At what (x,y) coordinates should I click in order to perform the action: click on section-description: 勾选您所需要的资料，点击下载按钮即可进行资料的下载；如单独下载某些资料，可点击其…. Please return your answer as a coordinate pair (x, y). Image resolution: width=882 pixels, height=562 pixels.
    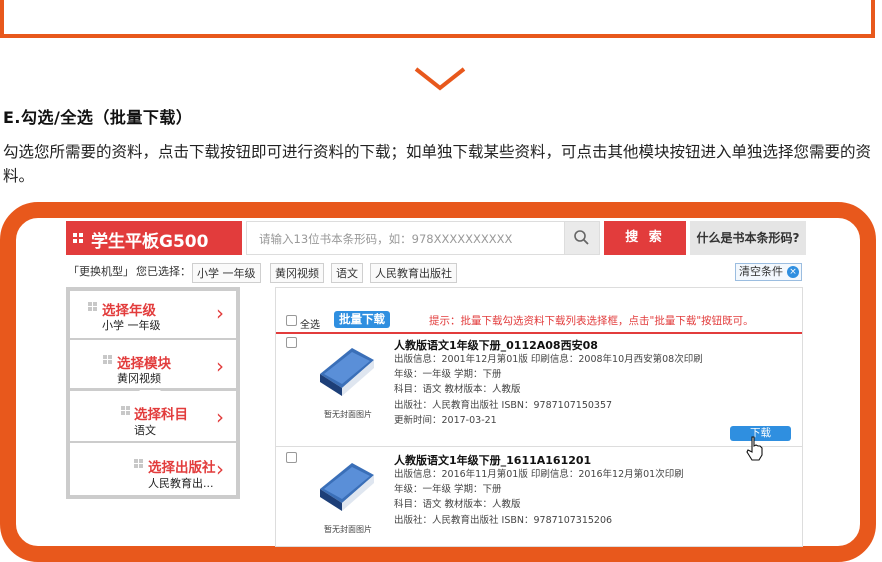
    Looking at the image, I should click on (437, 164).